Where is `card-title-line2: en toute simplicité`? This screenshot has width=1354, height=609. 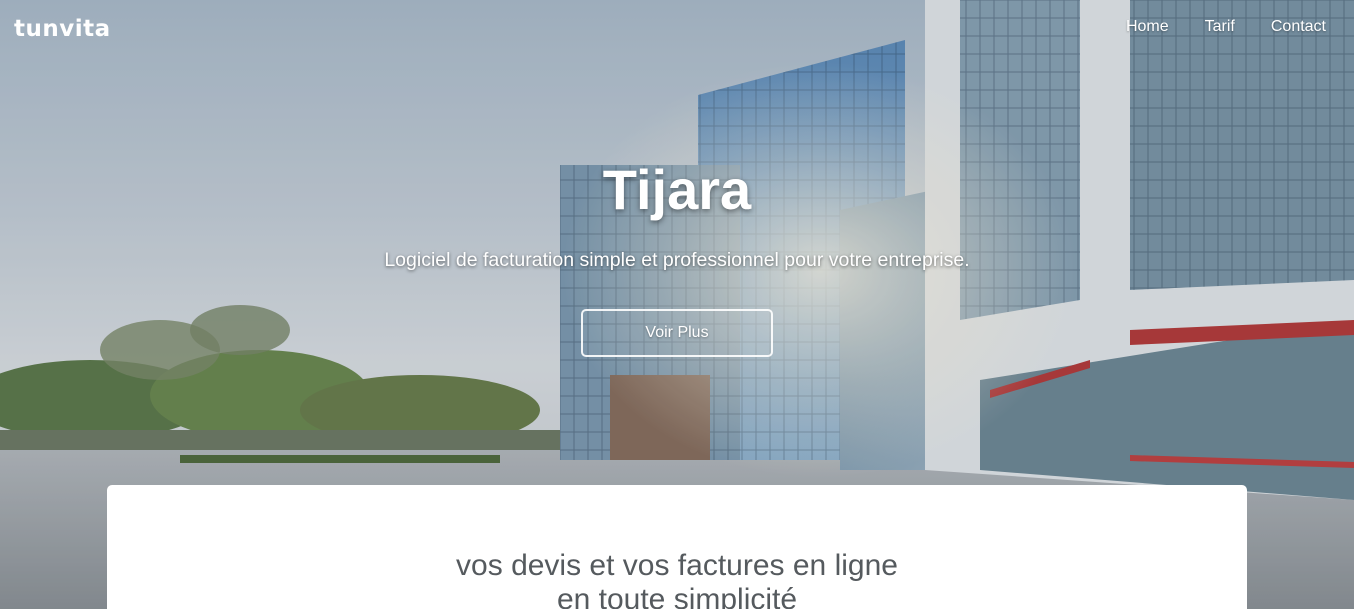 card-title-line2: en toute simplicité is located at coordinates (677, 596).